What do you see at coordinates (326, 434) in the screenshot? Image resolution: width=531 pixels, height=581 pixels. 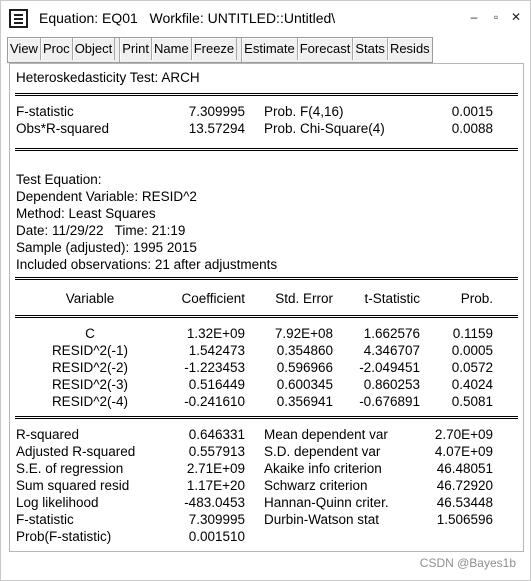 I see `stat-label: Mean dependent var` at bounding box center [326, 434].